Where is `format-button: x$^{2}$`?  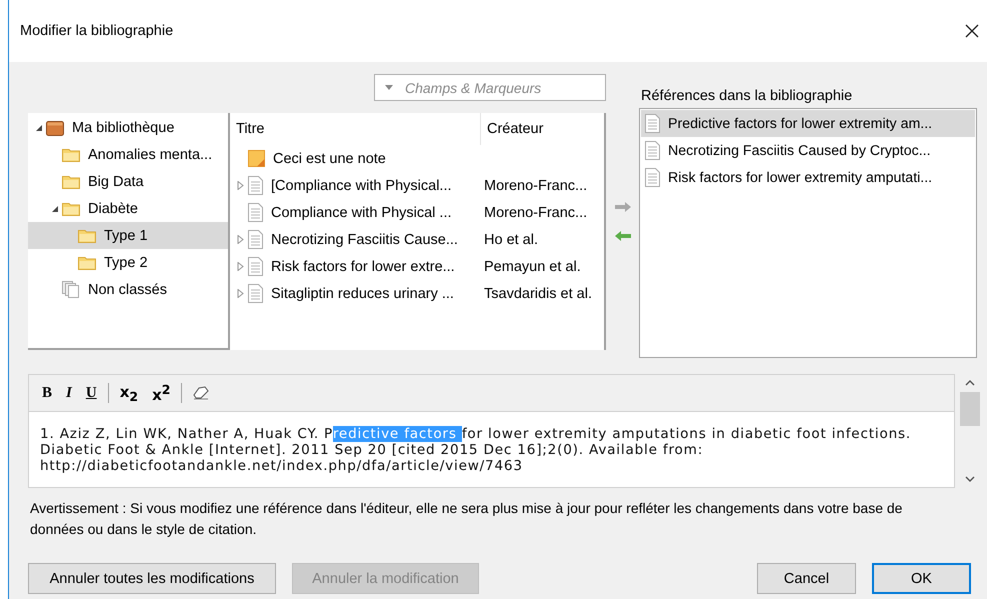 format-button: x$^{2}$ is located at coordinates (161, 393).